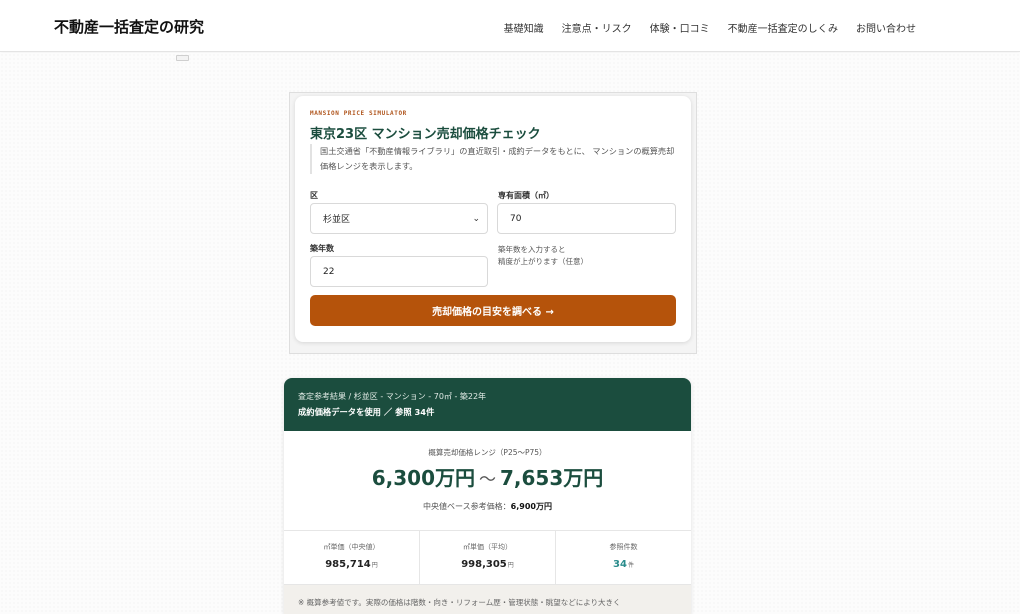 This screenshot has height=614, width=1020. Describe the element at coordinates (623, 564) in the screenshot. I see `stat-value: 34件` at that location.